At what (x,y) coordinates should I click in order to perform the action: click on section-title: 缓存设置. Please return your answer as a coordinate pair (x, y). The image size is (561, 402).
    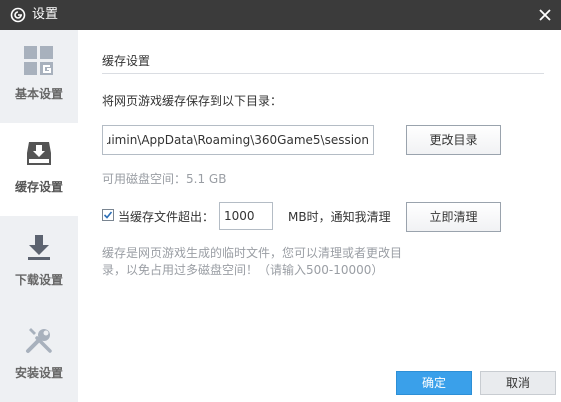
    Looking at the image, I should click on (126, 61).